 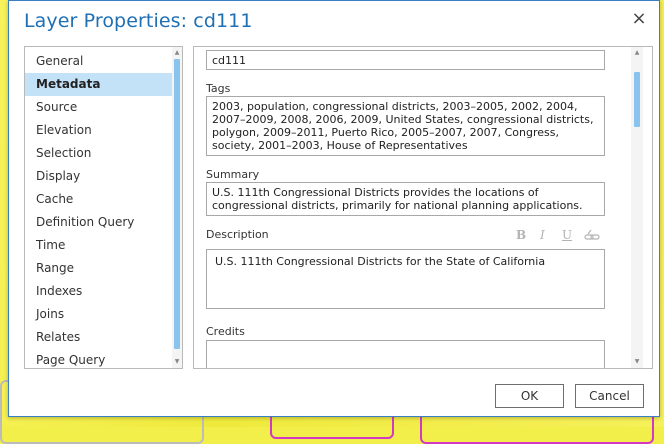 I want to click on nav-item-elevation: Elevation, so click(x=98, y=130).